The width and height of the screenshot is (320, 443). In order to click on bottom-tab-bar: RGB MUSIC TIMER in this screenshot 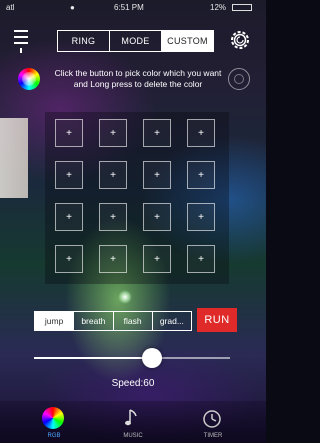, I will do `click(133, 422)`.